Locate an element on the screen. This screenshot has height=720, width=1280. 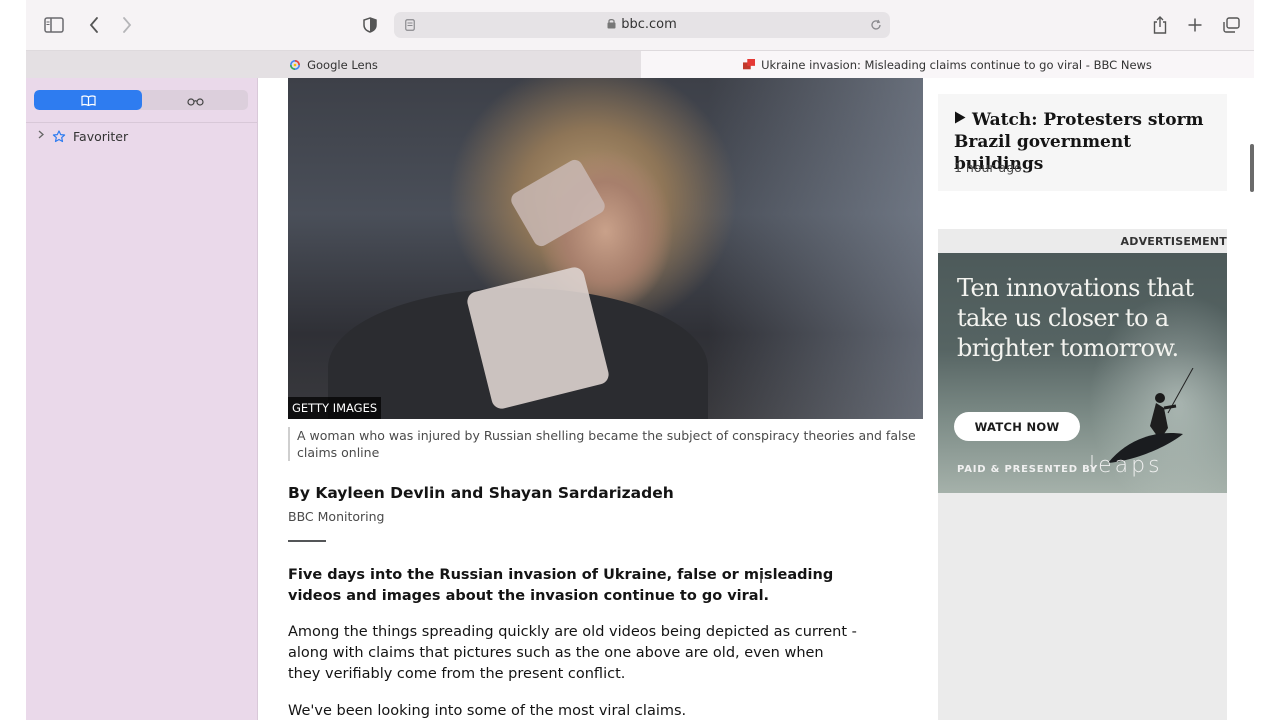
privacy-shield-icon is located at coordinates (370, 25).